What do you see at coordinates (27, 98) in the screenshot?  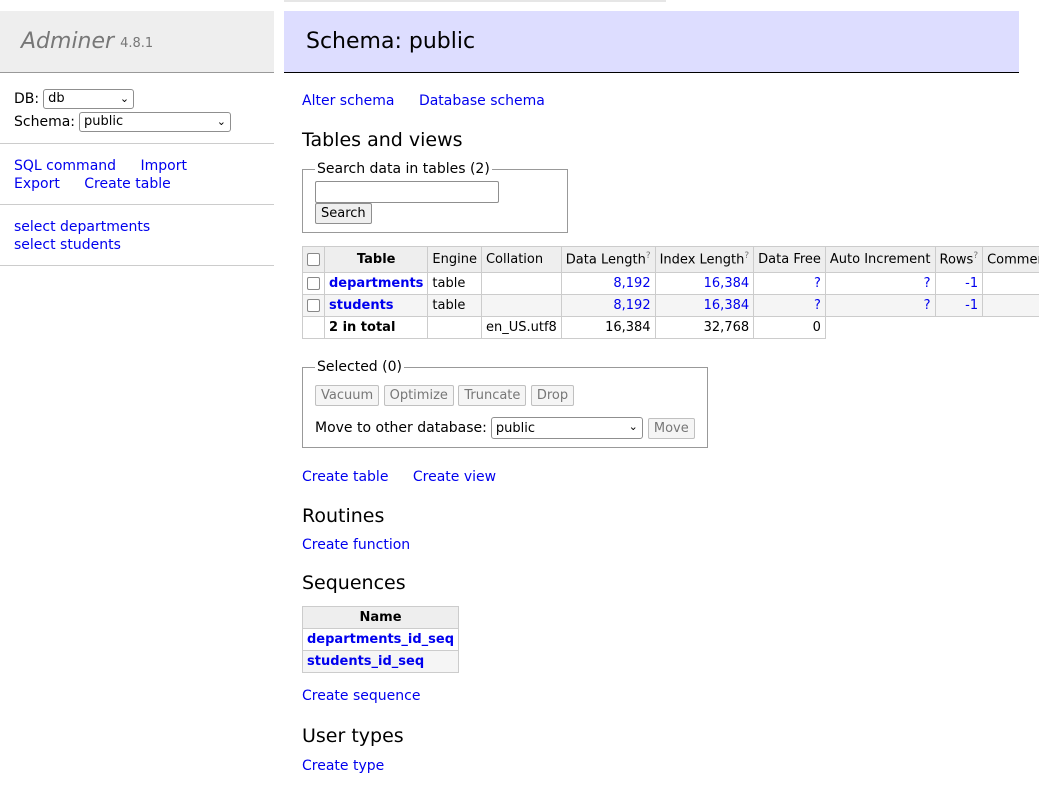 I see `db-label: DB:` at bounding box center [27, 98].